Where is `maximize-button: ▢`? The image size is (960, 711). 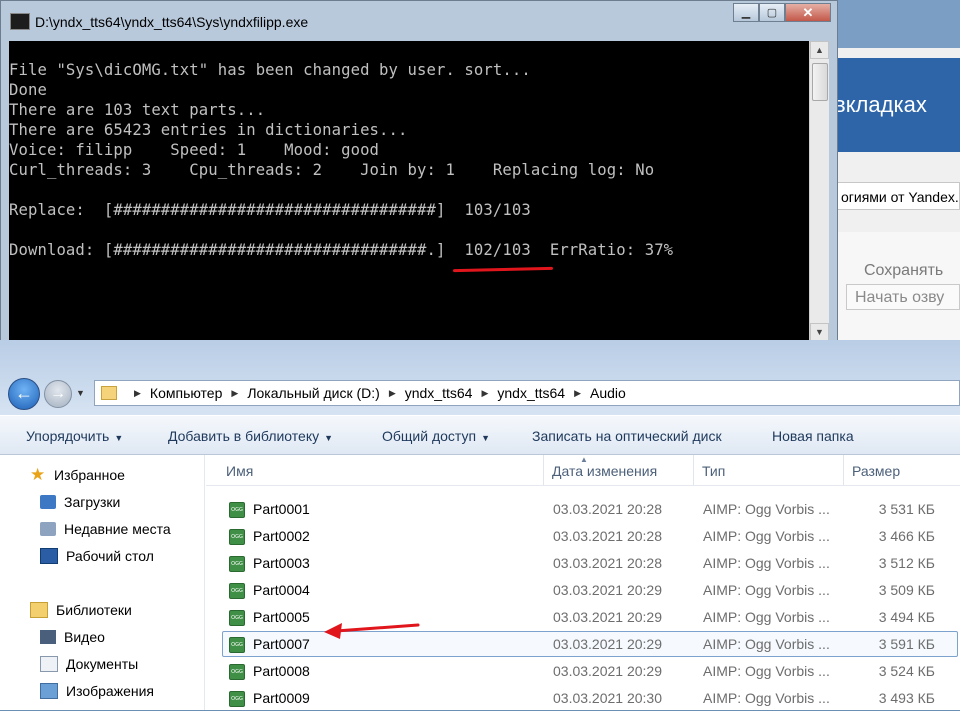
maximize-button: ▢ is located at coordinates (772, 12).